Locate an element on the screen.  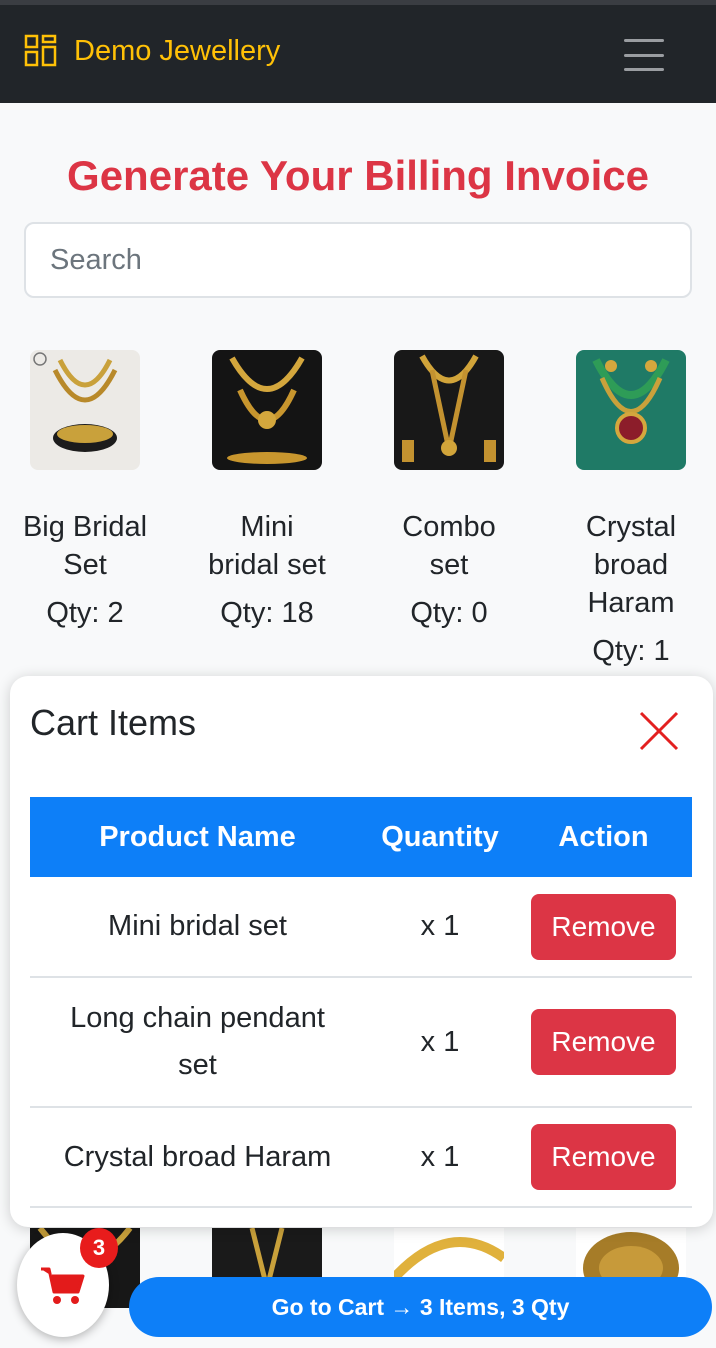
product-name: Combo set is located at coordinates (449, 546).